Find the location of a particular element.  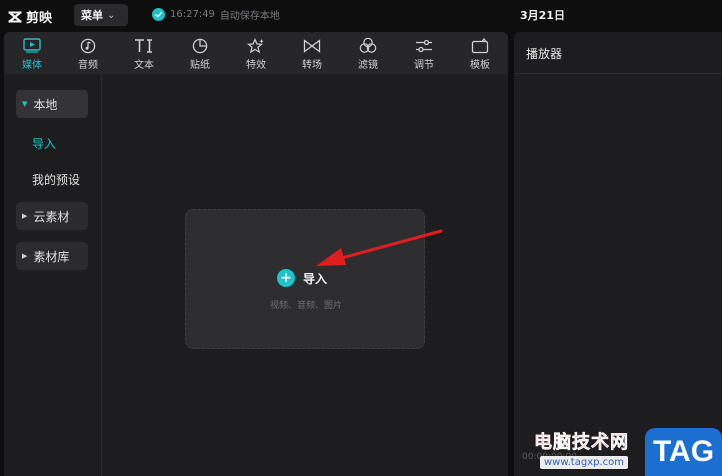

app-name: 剪映 is located at coordinates (39, 18).